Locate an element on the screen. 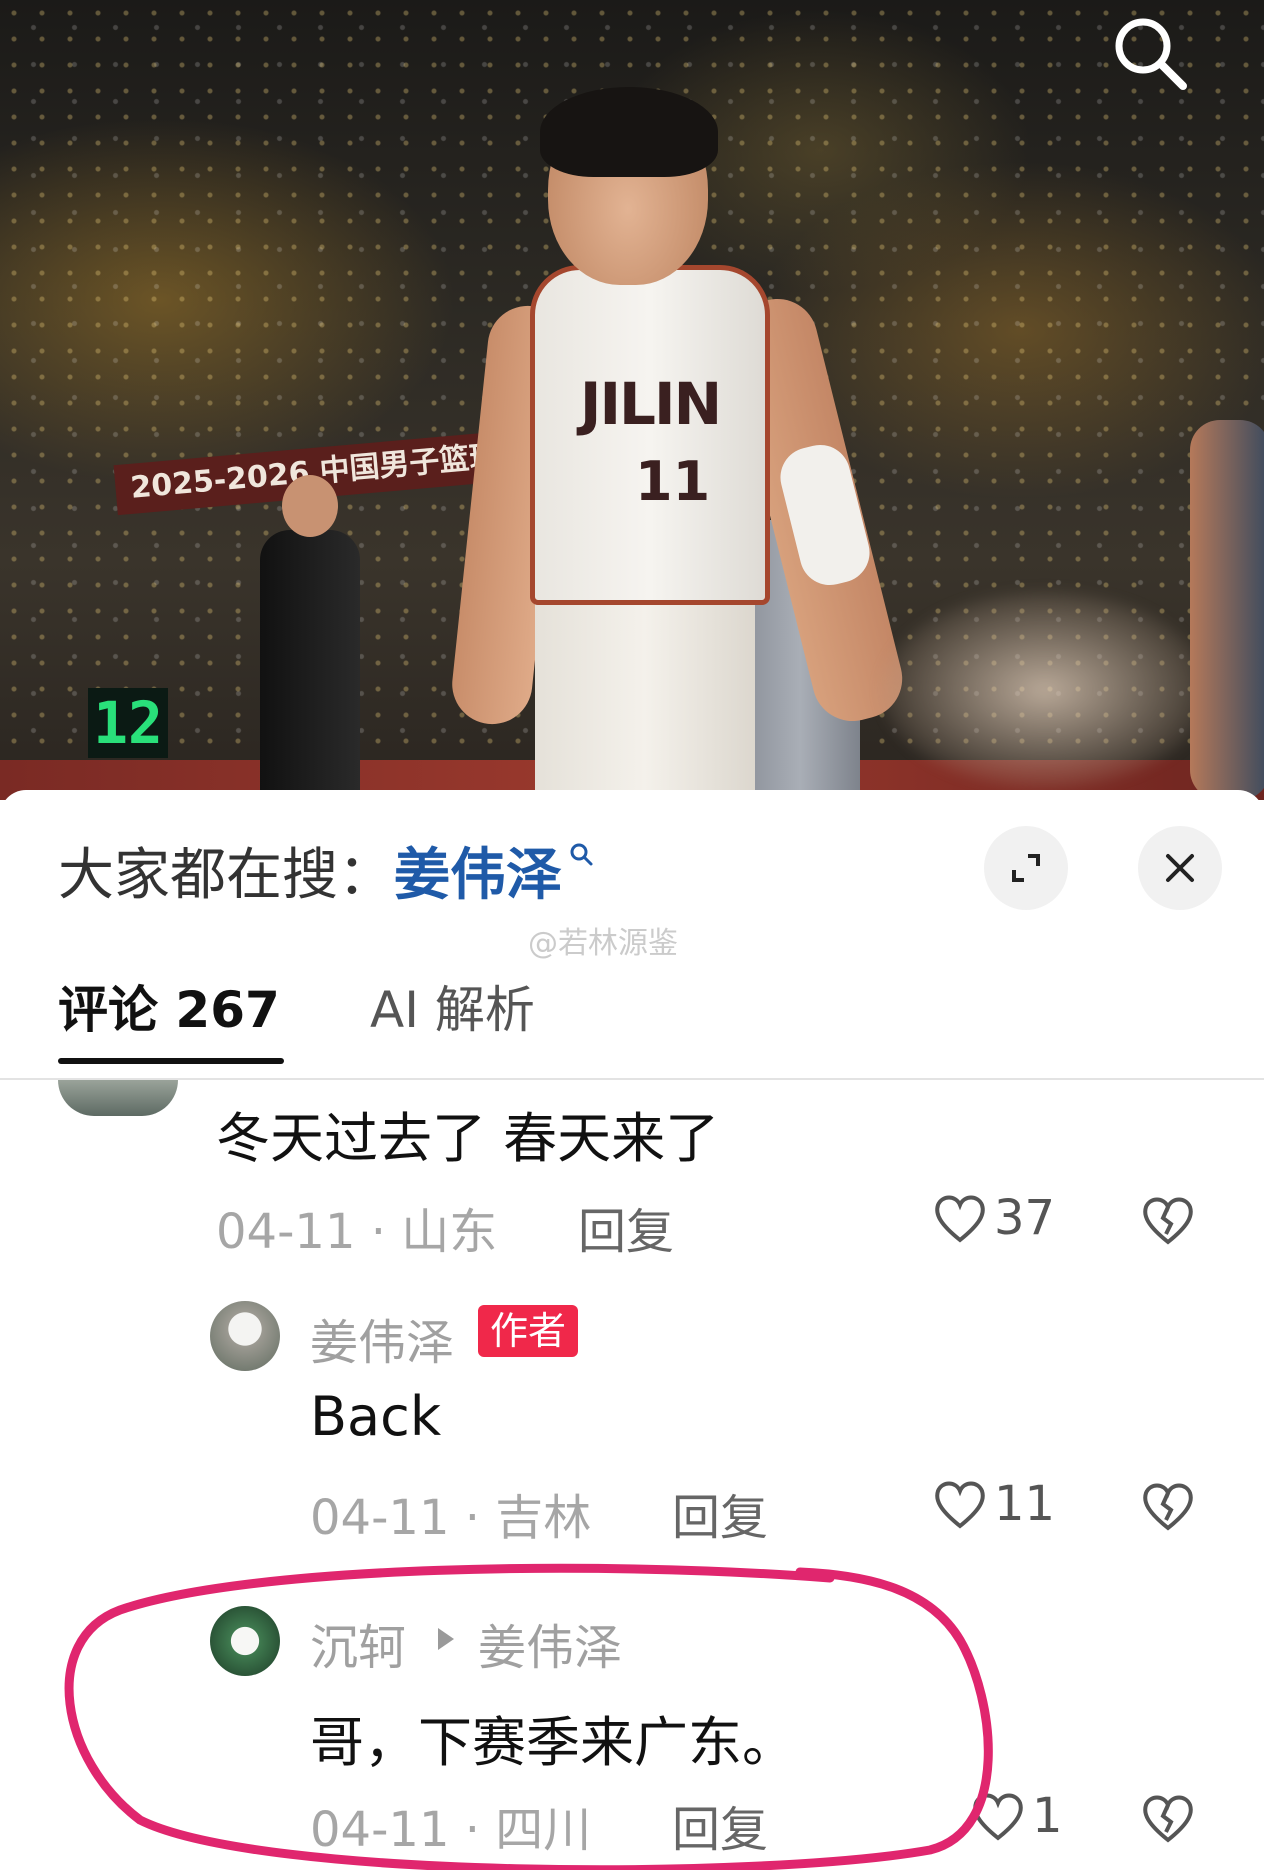  player-hair is located at coordinates (629, 132).